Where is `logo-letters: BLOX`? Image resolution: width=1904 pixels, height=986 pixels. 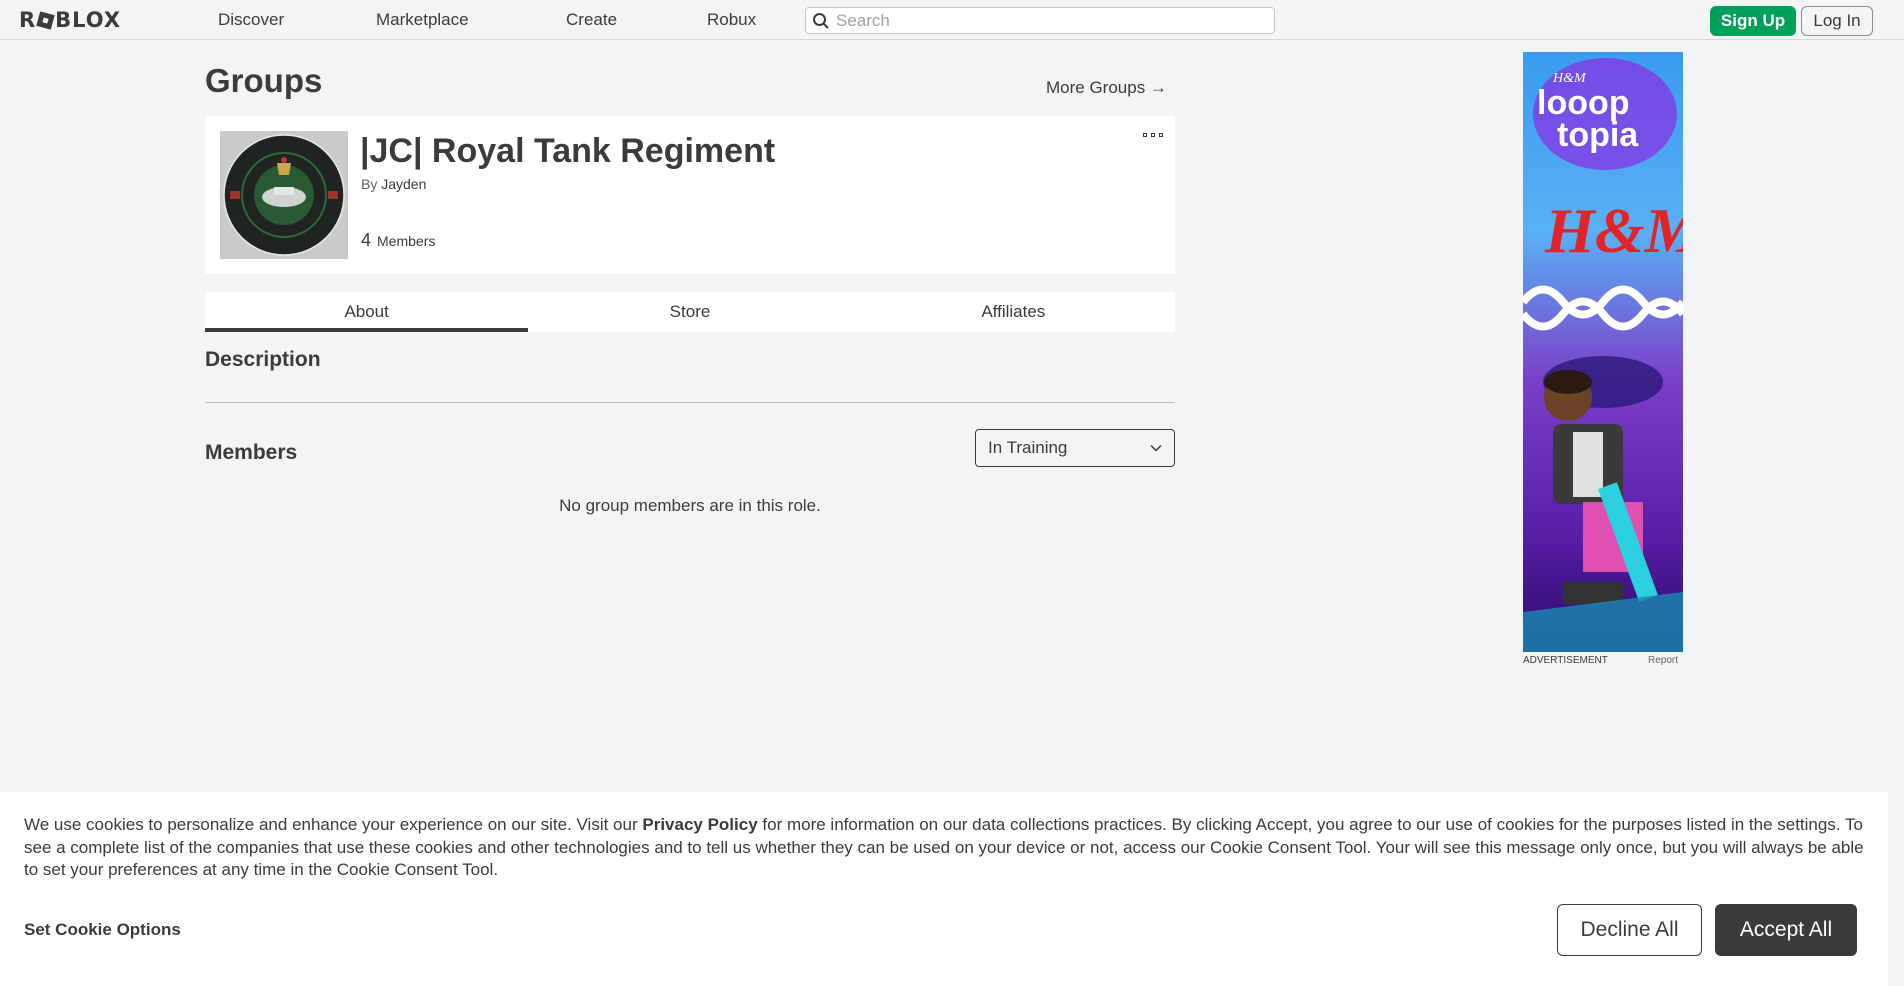 logo-letters: BLOX is located at coordinates (88, 20).